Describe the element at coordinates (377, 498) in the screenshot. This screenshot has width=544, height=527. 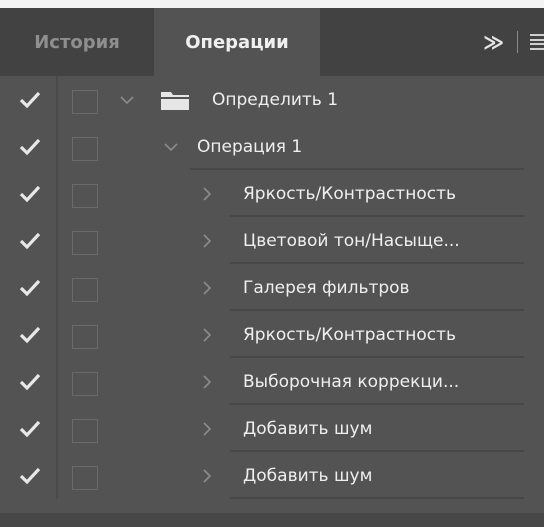
I see `row-divider` at that location.